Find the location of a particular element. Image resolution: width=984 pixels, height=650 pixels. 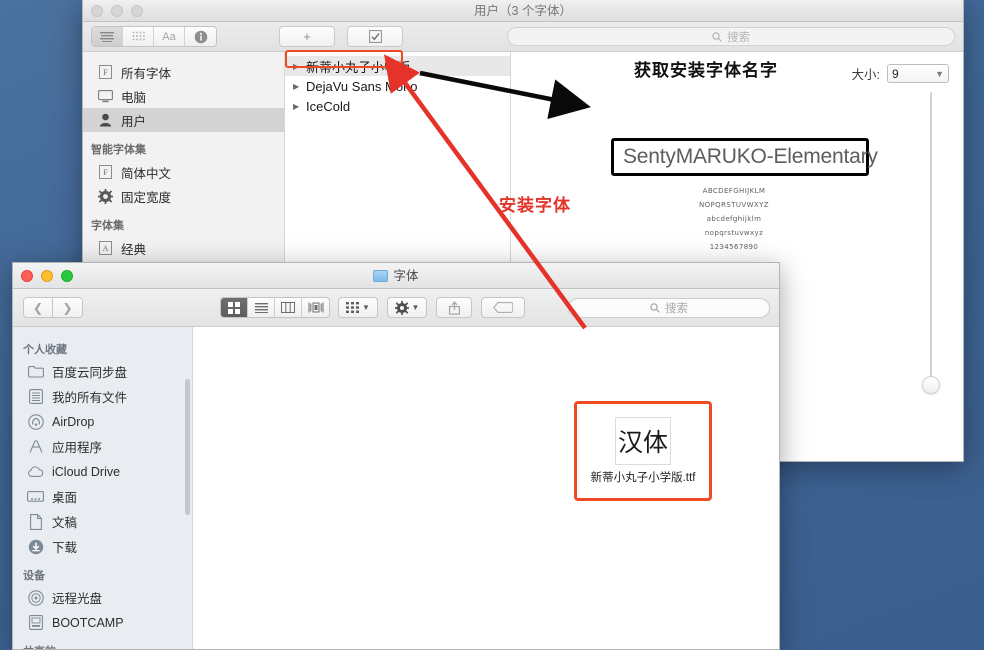

tag-button is located at coordinates (503, 307).